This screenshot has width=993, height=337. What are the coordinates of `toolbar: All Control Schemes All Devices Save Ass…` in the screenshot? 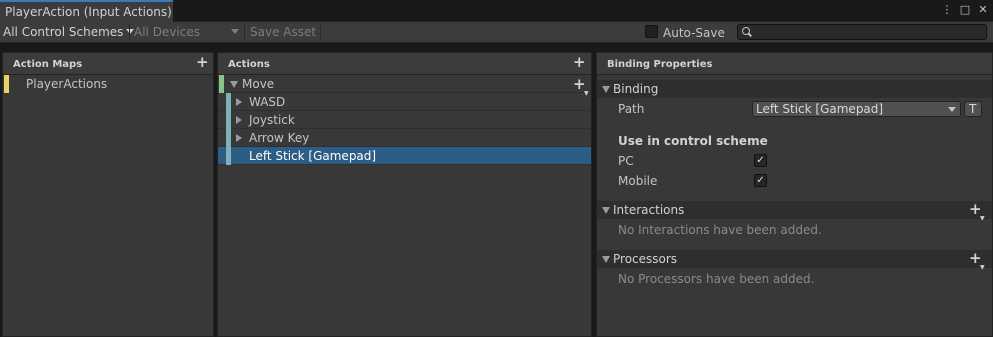 It's located at (496, 32).